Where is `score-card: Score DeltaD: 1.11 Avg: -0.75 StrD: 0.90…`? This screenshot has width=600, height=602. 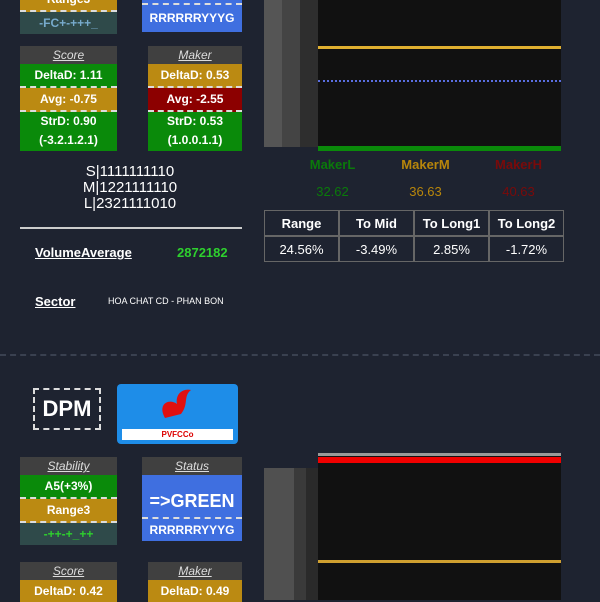 score-card: Score DeltaD: 1.11 Avg: -0.75 StrD: 0.90… is located at coordinates (68, 98).